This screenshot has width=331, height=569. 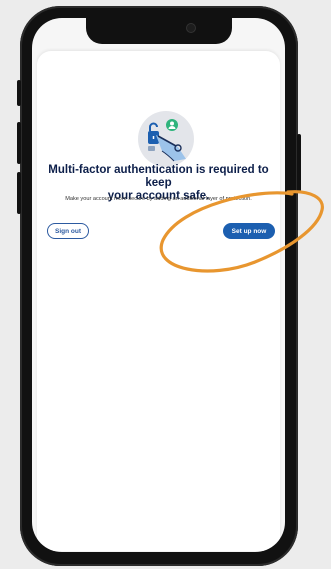 What do you see at coordinates (249, 231) in the screenshot?
I see `set-up-now-button: Set up now` at bounding box center [249, 231].